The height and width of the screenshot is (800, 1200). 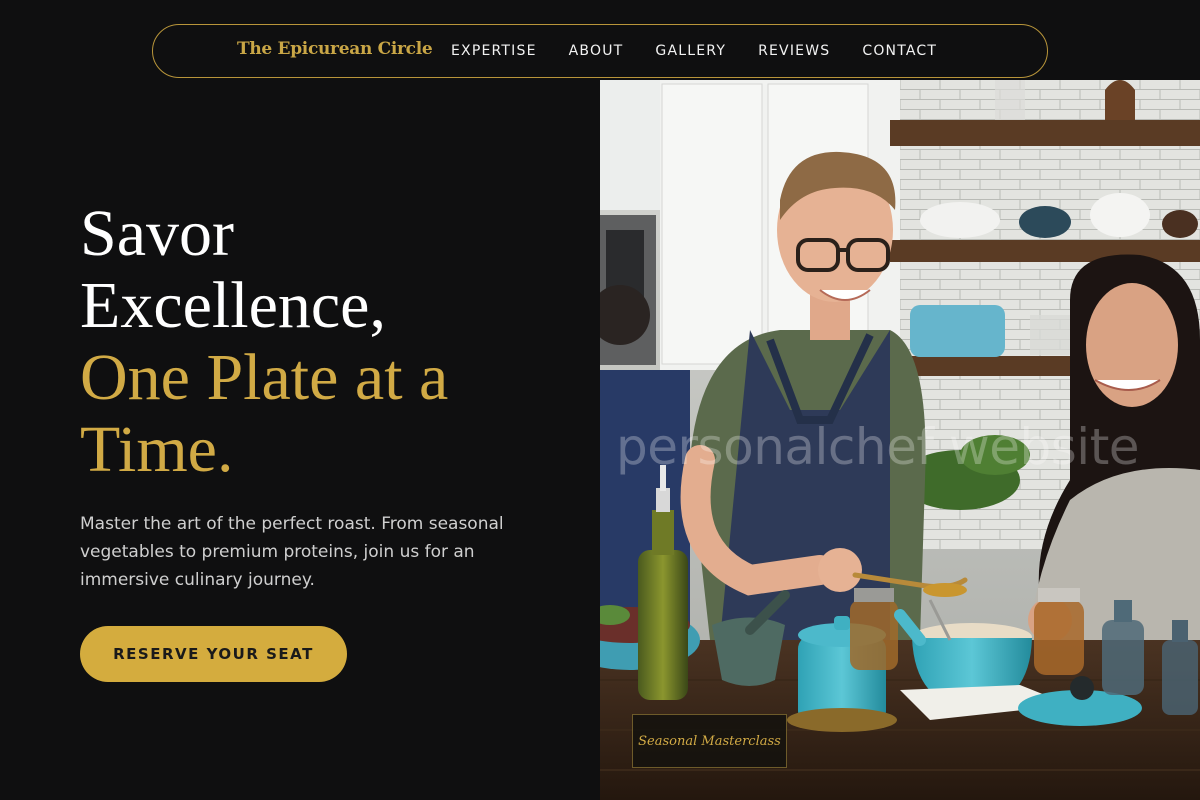 I want to click on nav-links: EXPERTISE ABOUT GALLERY REVIEWS CONTACT, so click(x=710, y=51).